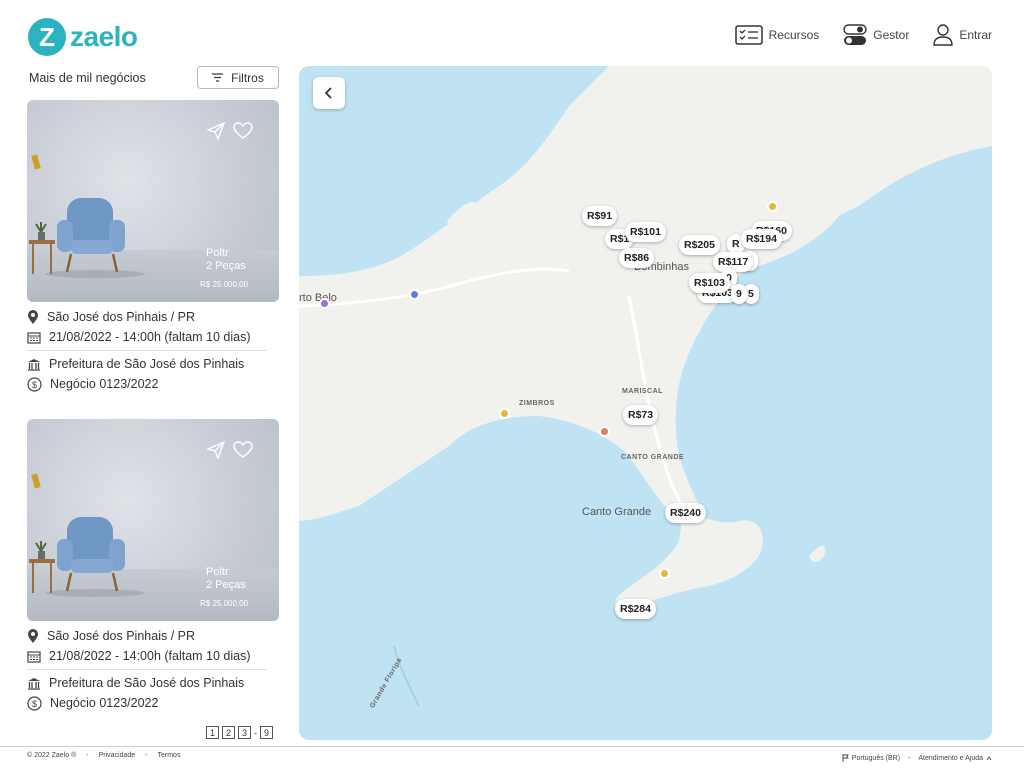 This screenshot has width=1024, height=768. I want to click on header: Z zaelo Recursos Gestor Entrar, so click(512, 33).